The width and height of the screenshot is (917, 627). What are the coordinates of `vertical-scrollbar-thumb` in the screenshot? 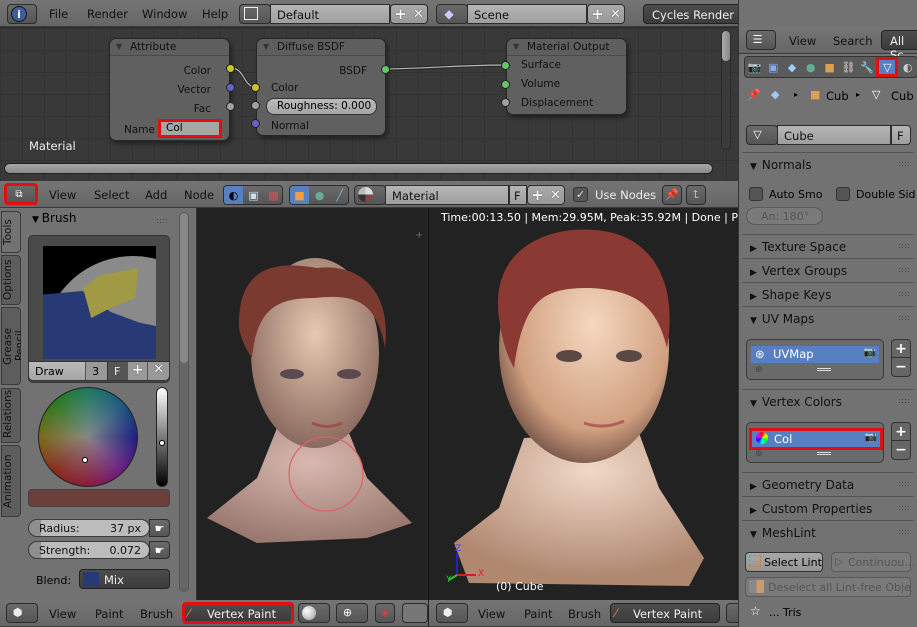 It's located at (726, 46).